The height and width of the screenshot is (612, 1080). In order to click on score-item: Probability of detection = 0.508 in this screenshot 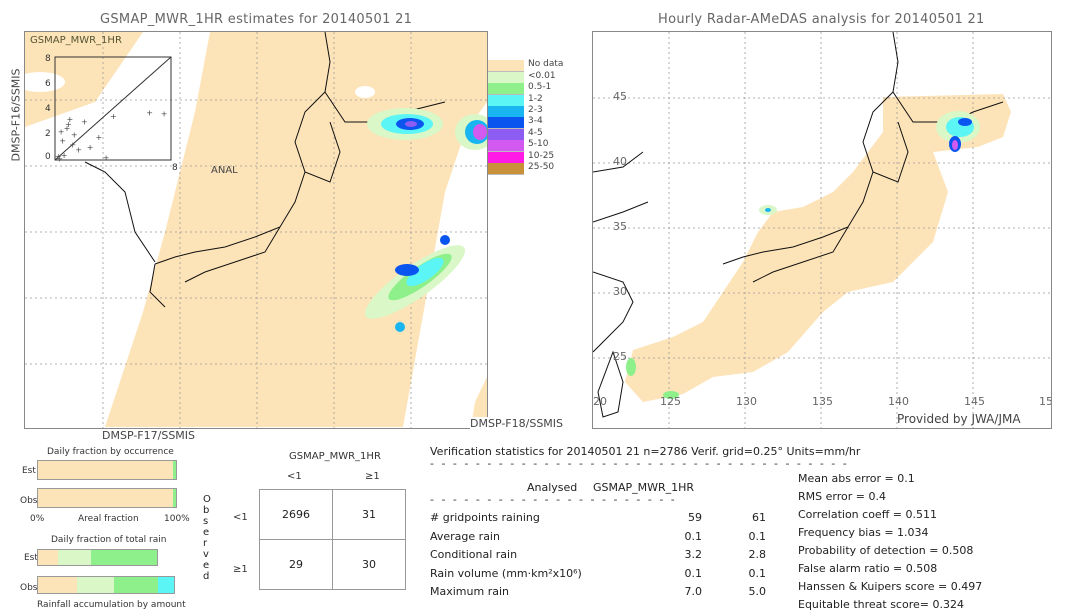, I will do `click(886, 550)`.